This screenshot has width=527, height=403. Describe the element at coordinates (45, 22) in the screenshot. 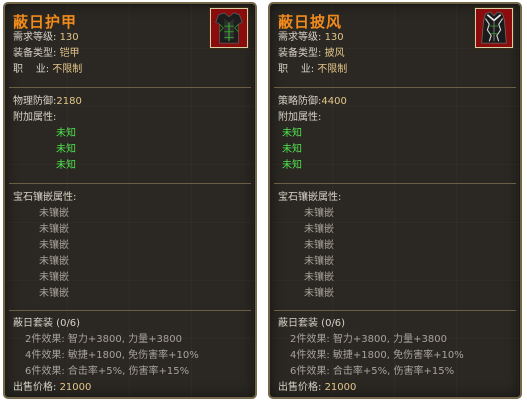

I see `item-title: 蔽日护甲` at that location.